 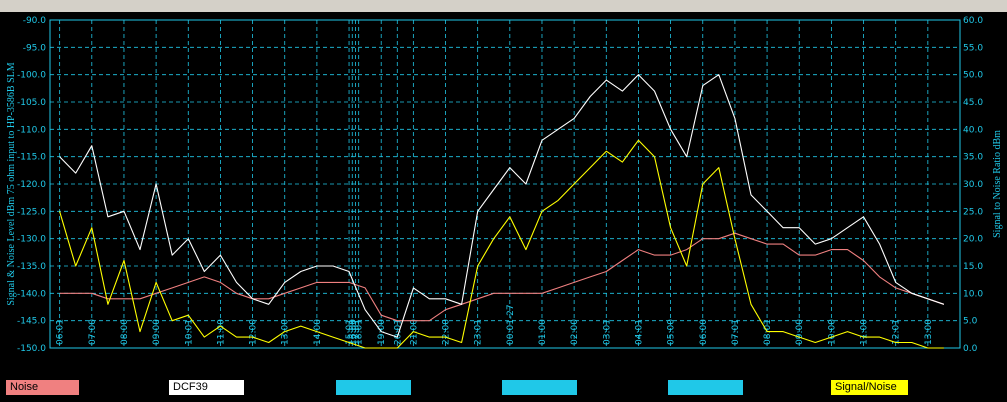 I want to click on y-tick-label-right: 20.0, so click(x=973, y=240).